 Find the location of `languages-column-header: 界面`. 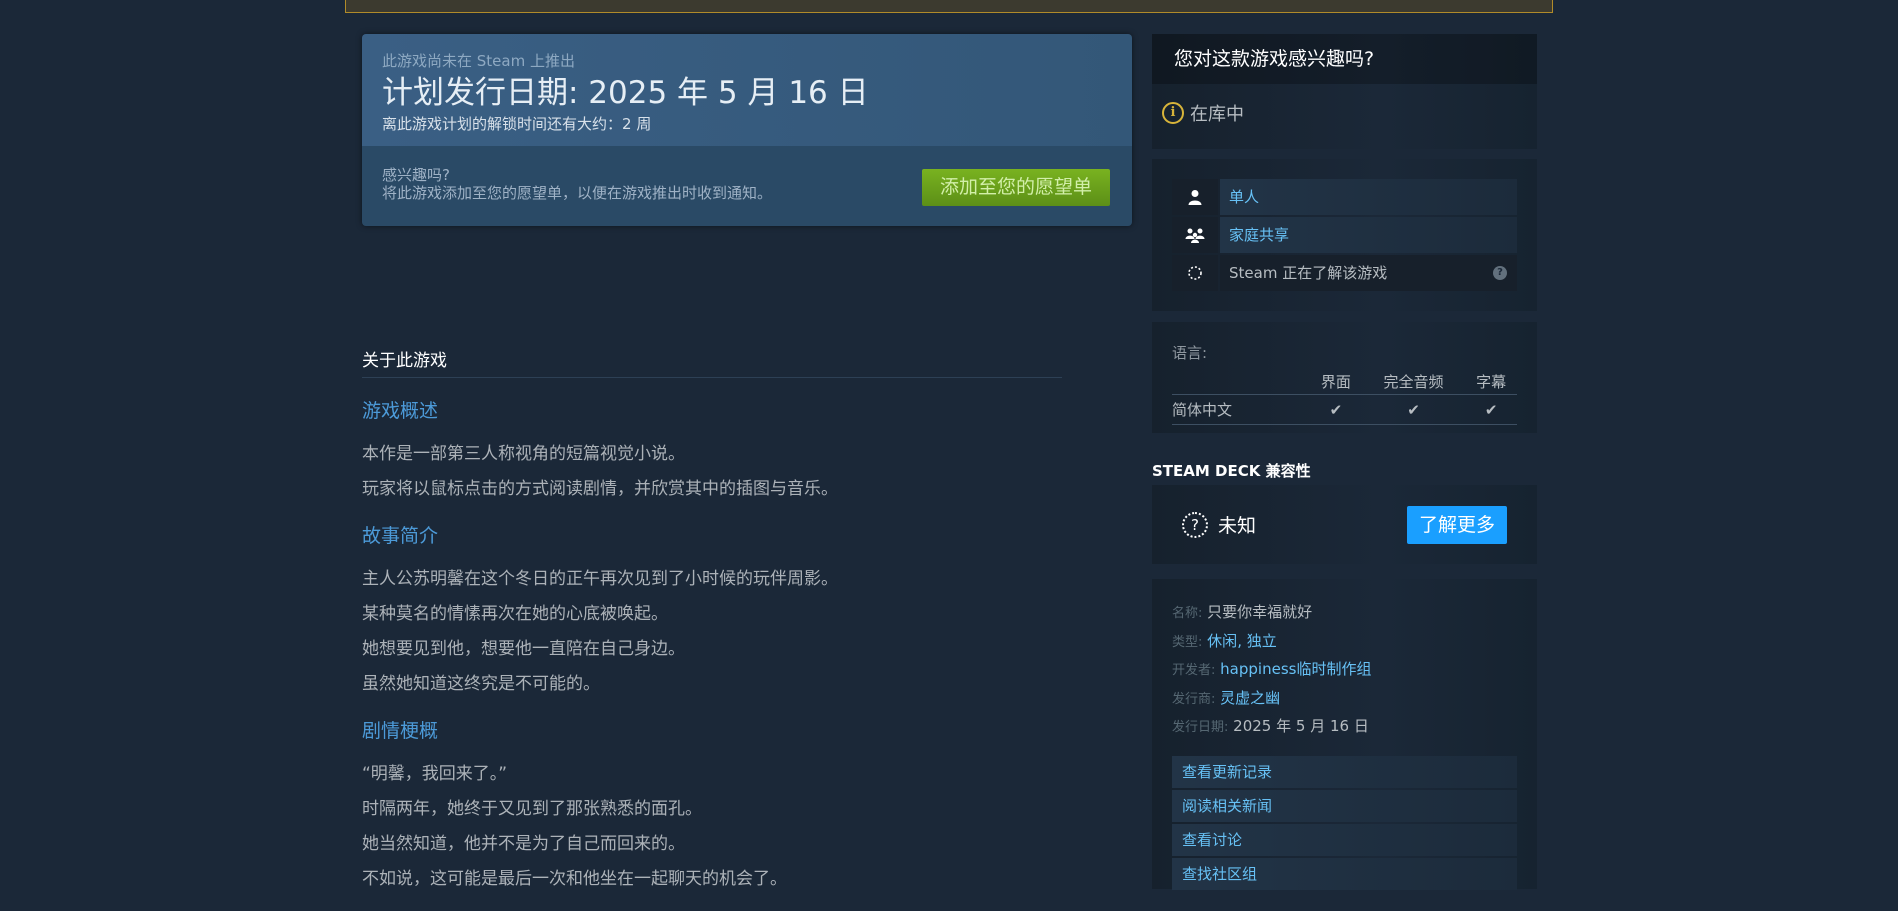

languages-column-header: 界面 is located at coordinates (1336, 382).